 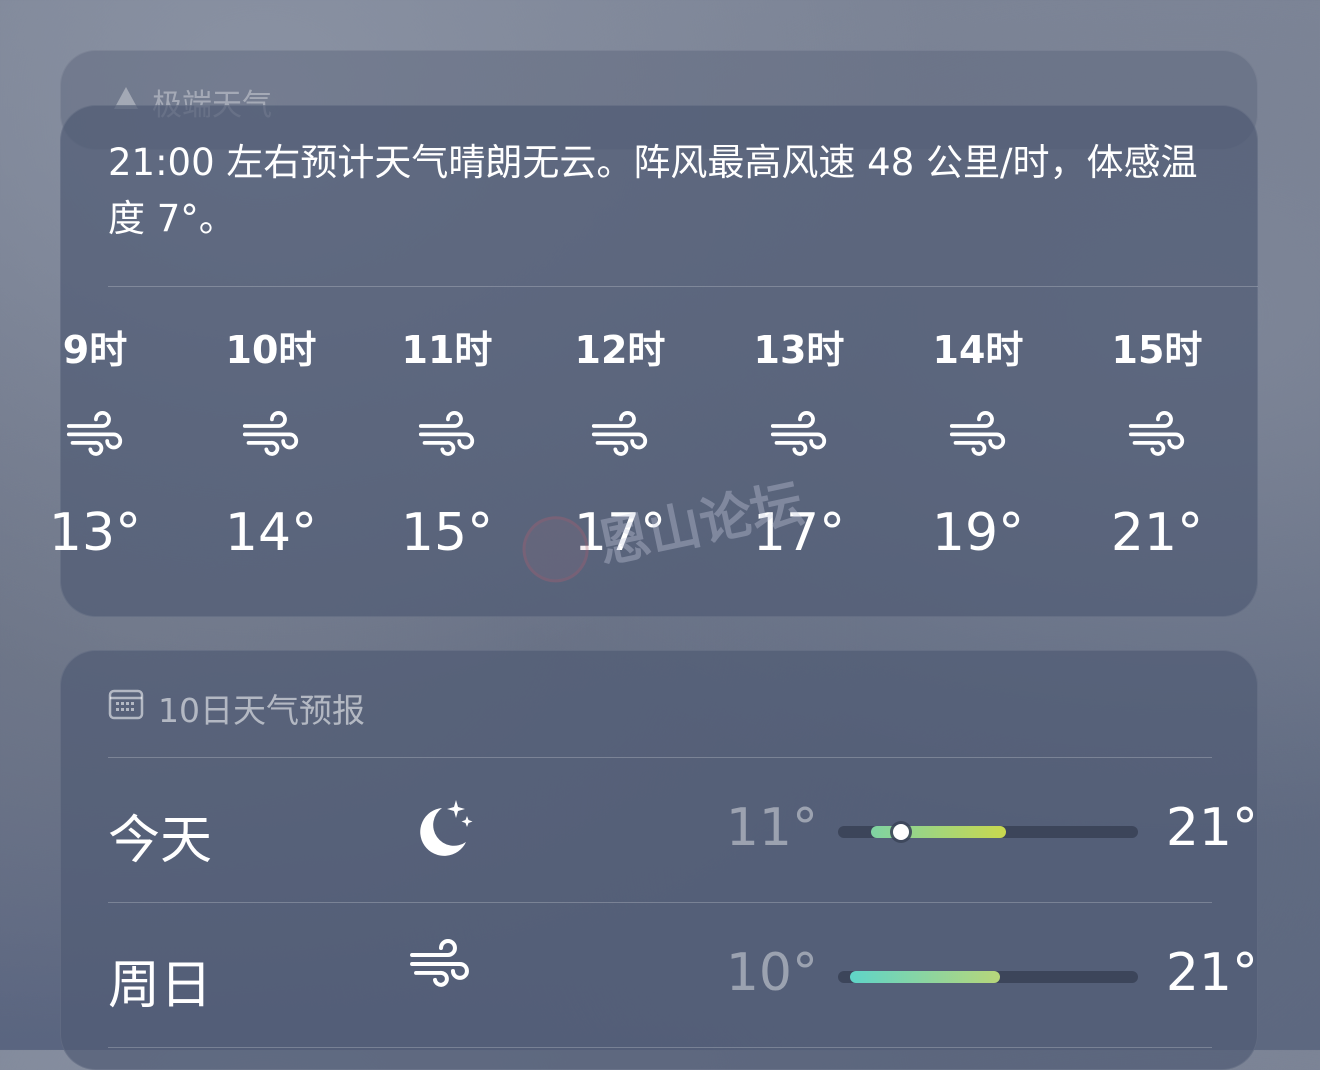 What do you see at coordinates (447, 533) in the screenshot?
I see `hour-temp: 15°` at bounding box center [447, 533].